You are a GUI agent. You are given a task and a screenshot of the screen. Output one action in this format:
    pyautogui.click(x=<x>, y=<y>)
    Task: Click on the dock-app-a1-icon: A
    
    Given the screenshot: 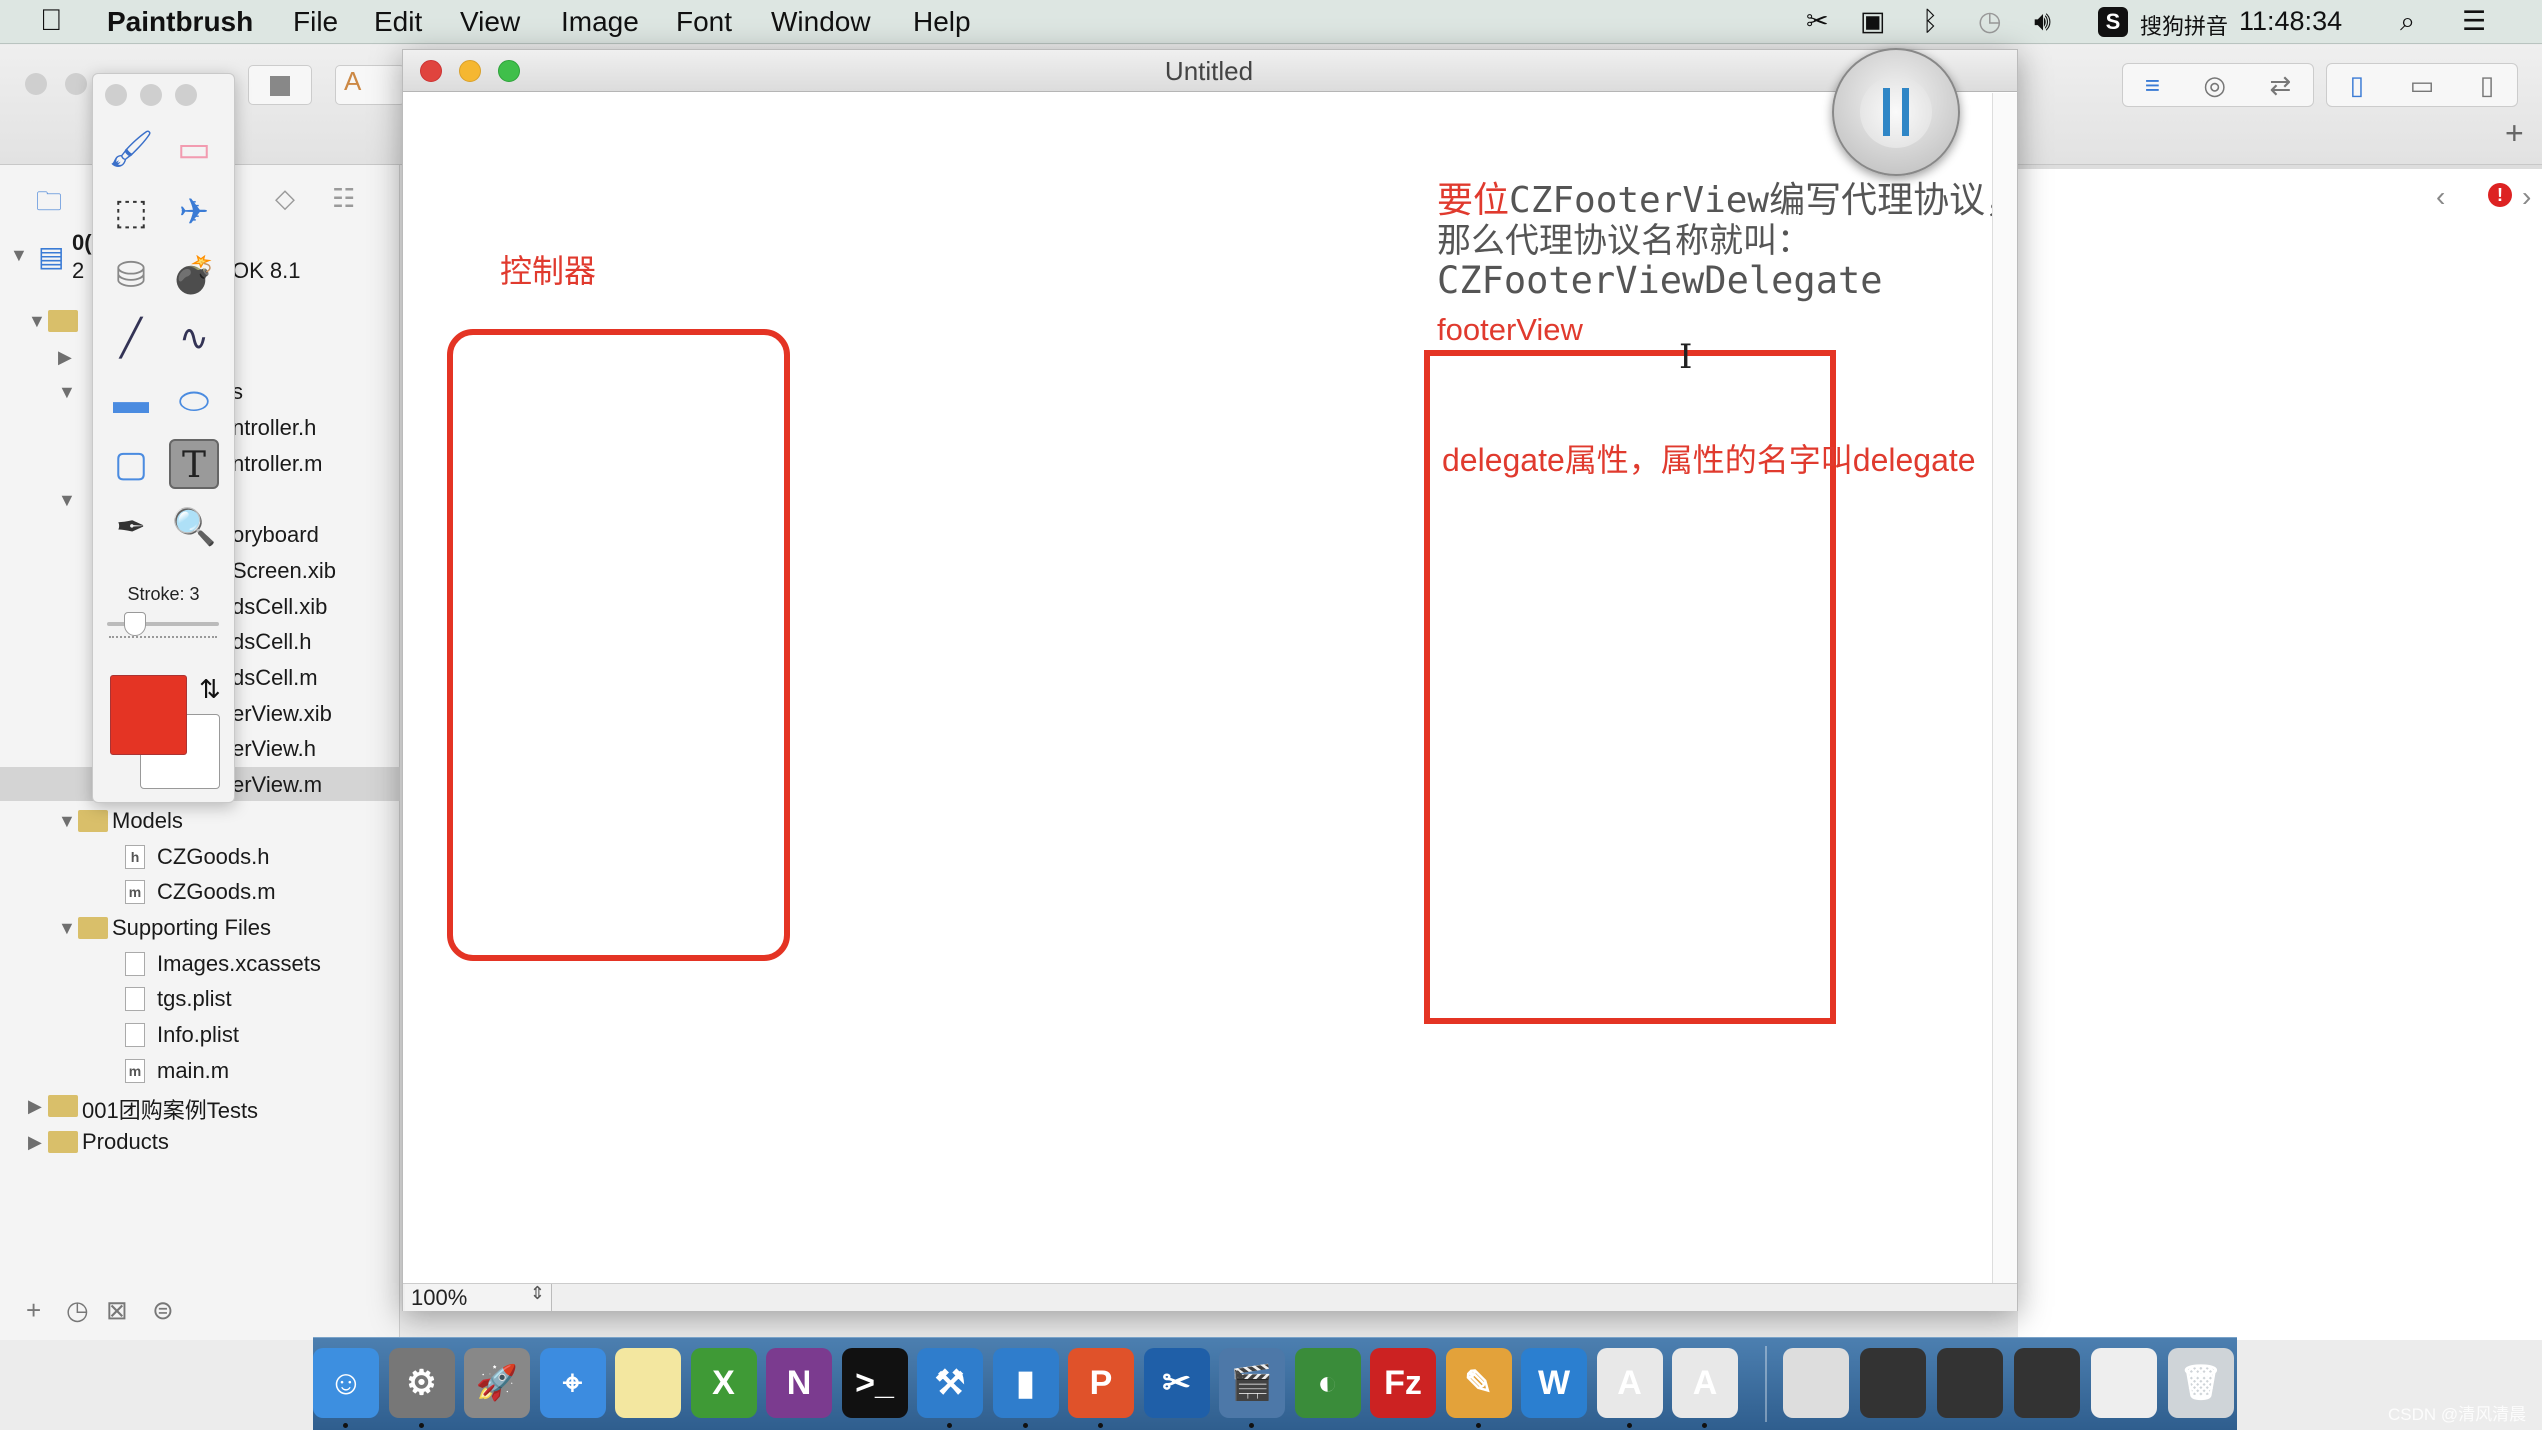 What is the action you would take?
    pyautogui.click(x=1629, y=1383)
    